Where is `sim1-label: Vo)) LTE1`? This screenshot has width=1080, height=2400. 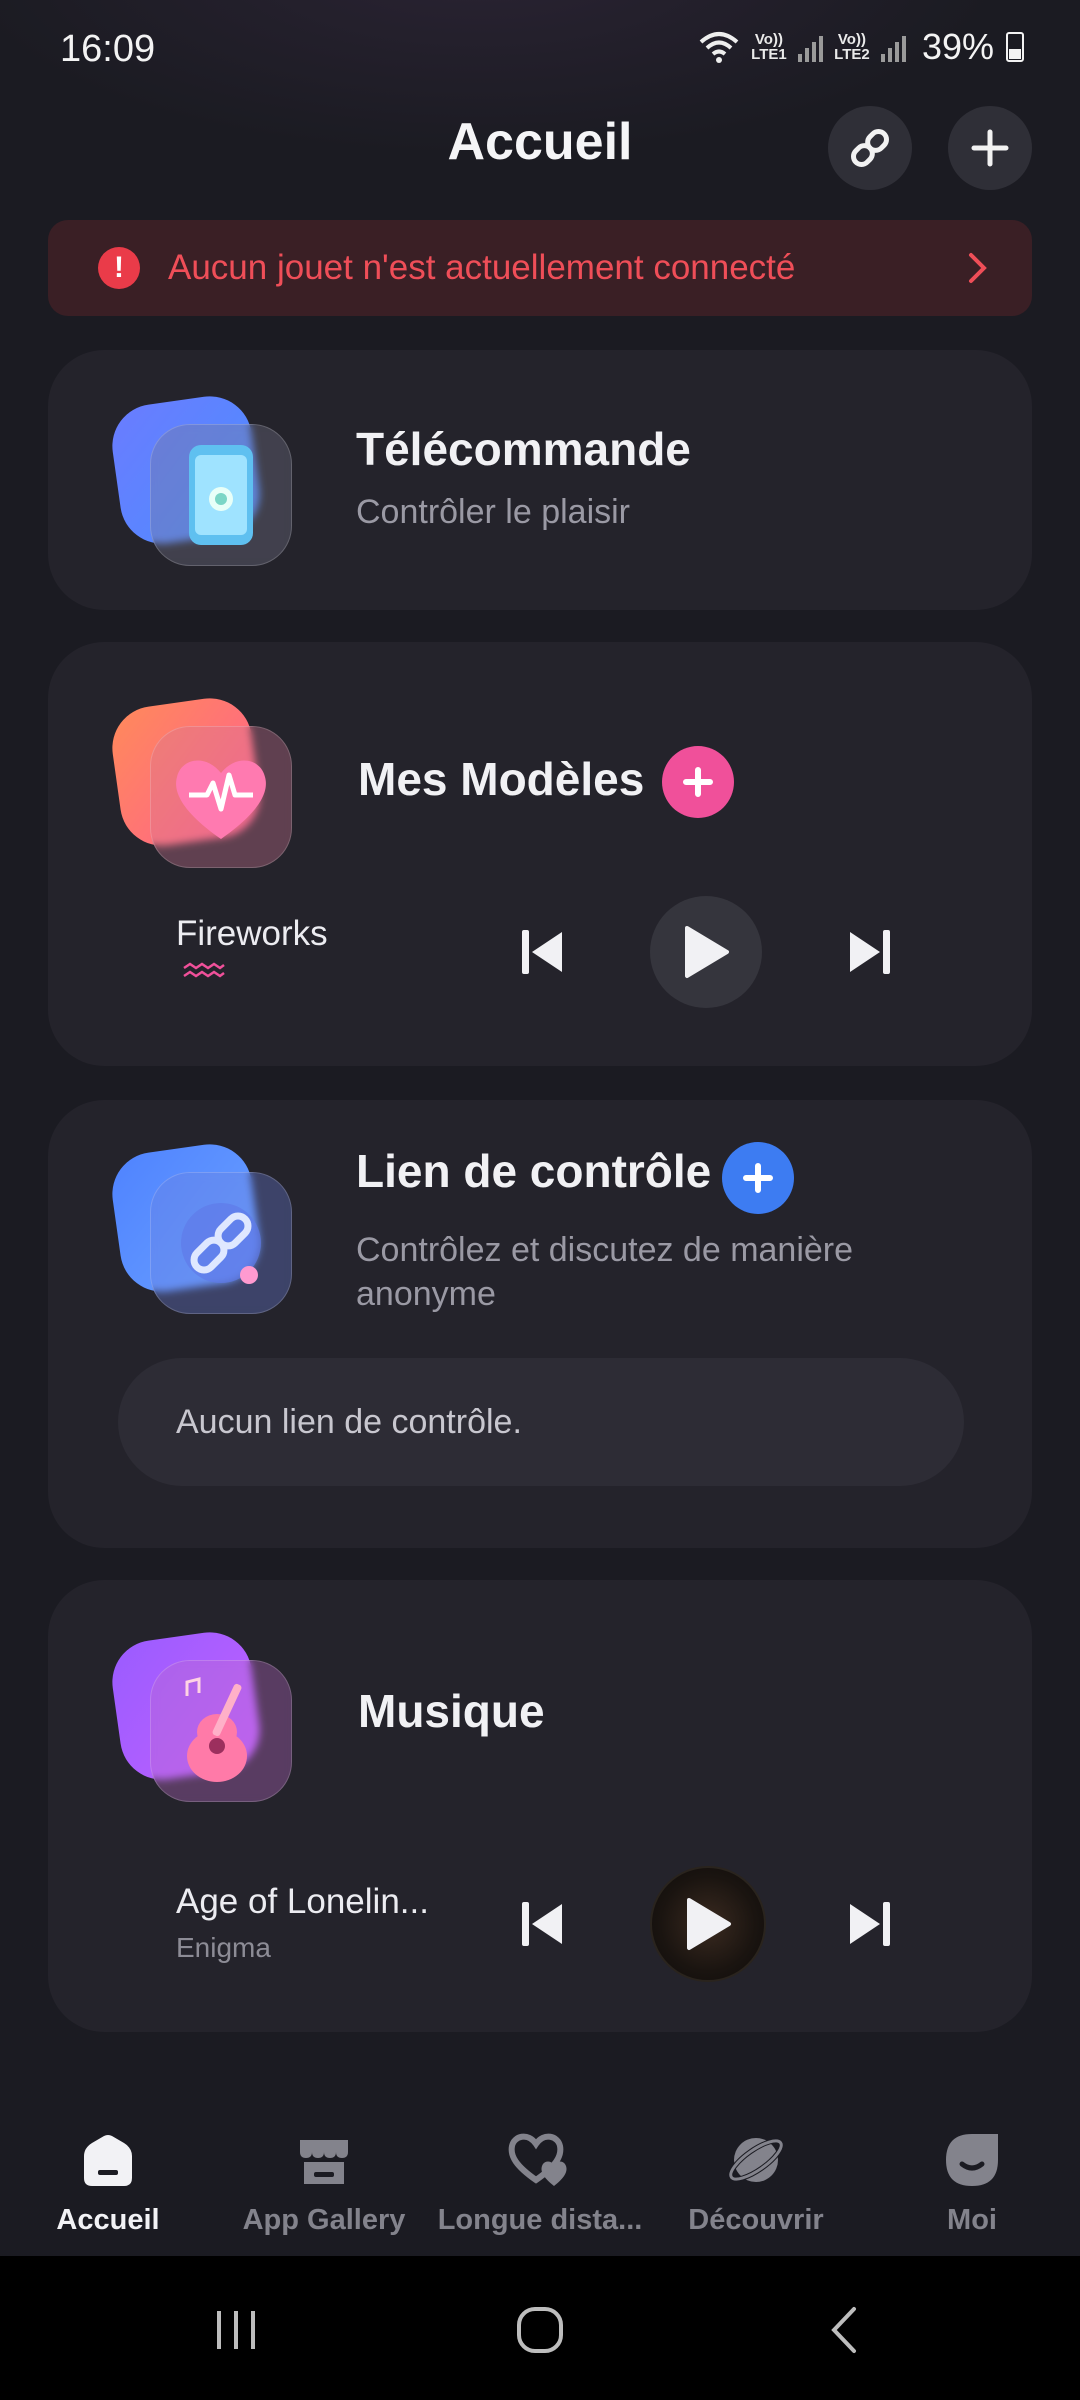
sim1-label: Vo)) LTE1 is located at coordinates (769, 47).